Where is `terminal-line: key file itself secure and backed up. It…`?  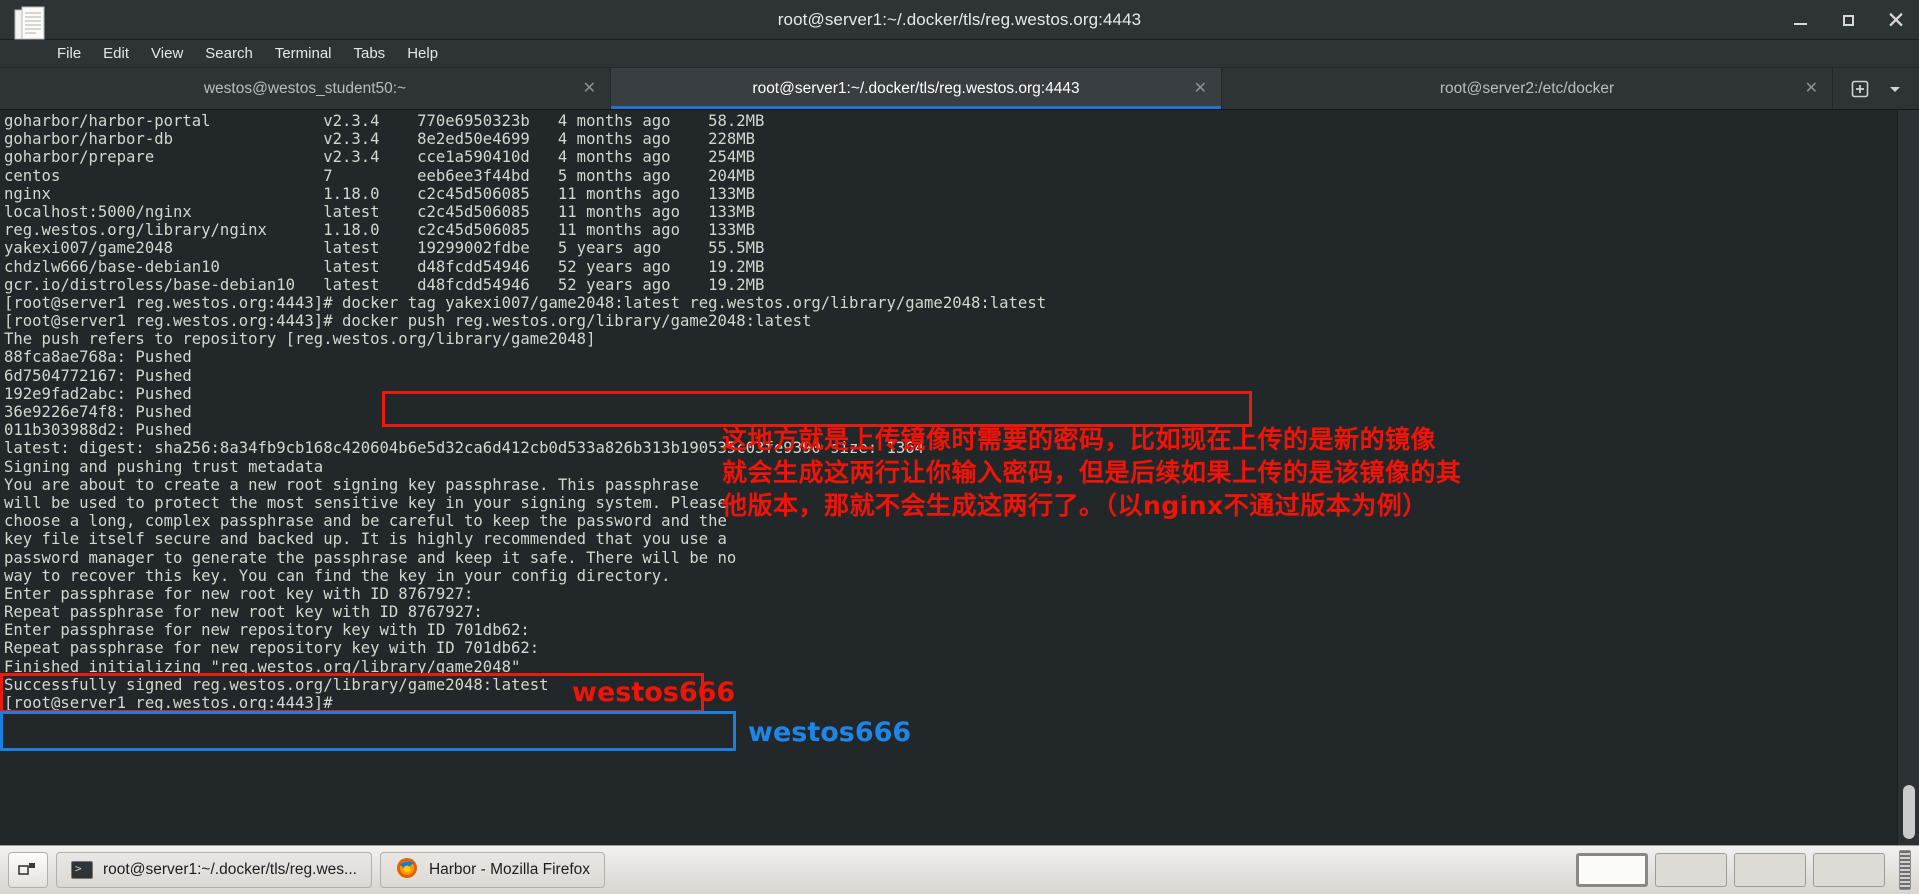
terminal-line: key file itself secure and backed up. It… is located at coordinates (365, 539).